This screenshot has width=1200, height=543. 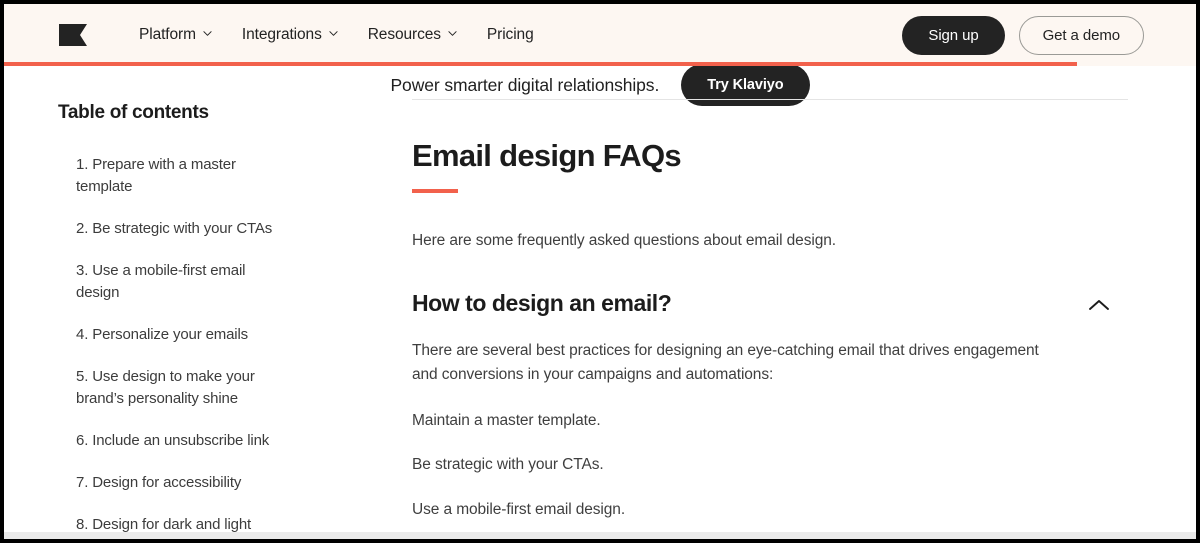 I want to click on nav-item-platform: Platform, so click(x=175, y=35).